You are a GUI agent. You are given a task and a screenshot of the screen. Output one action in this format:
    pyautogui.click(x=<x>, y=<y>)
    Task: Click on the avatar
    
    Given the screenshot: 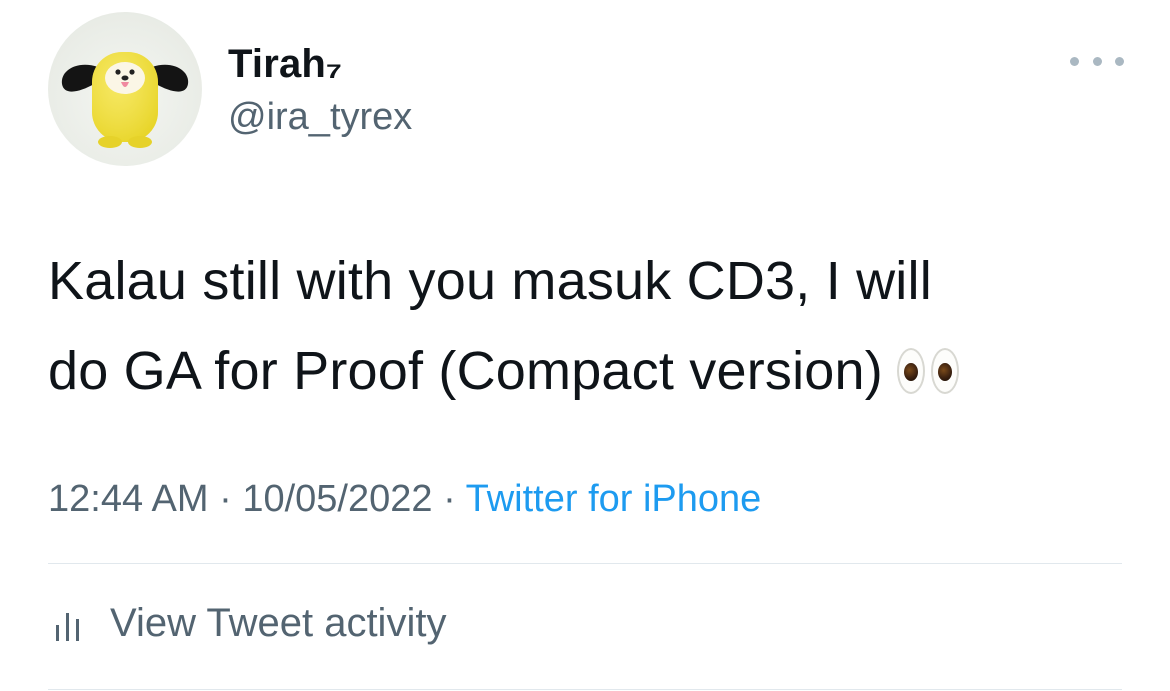 What is the action you would take?
    pyautogui.click(x=125, y=89)
    